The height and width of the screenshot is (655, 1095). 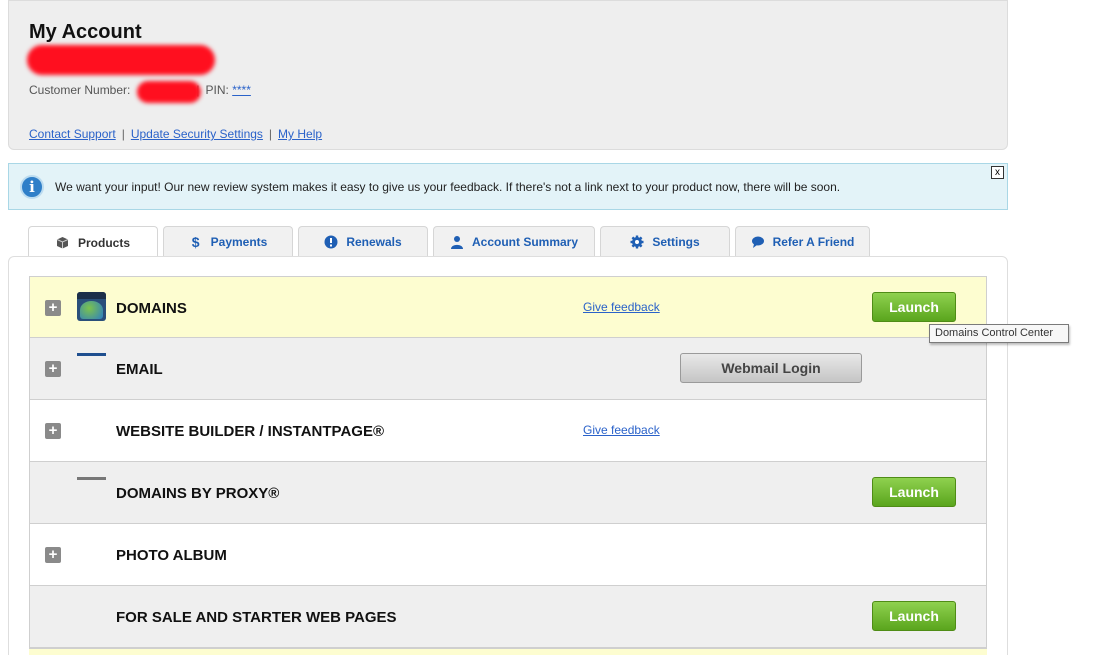 What do you see at coordinates (813, 242) in the screenshot?
I see `tab-refer-a-friend-label: Refer A Friend` at bounding box center [813, 242].